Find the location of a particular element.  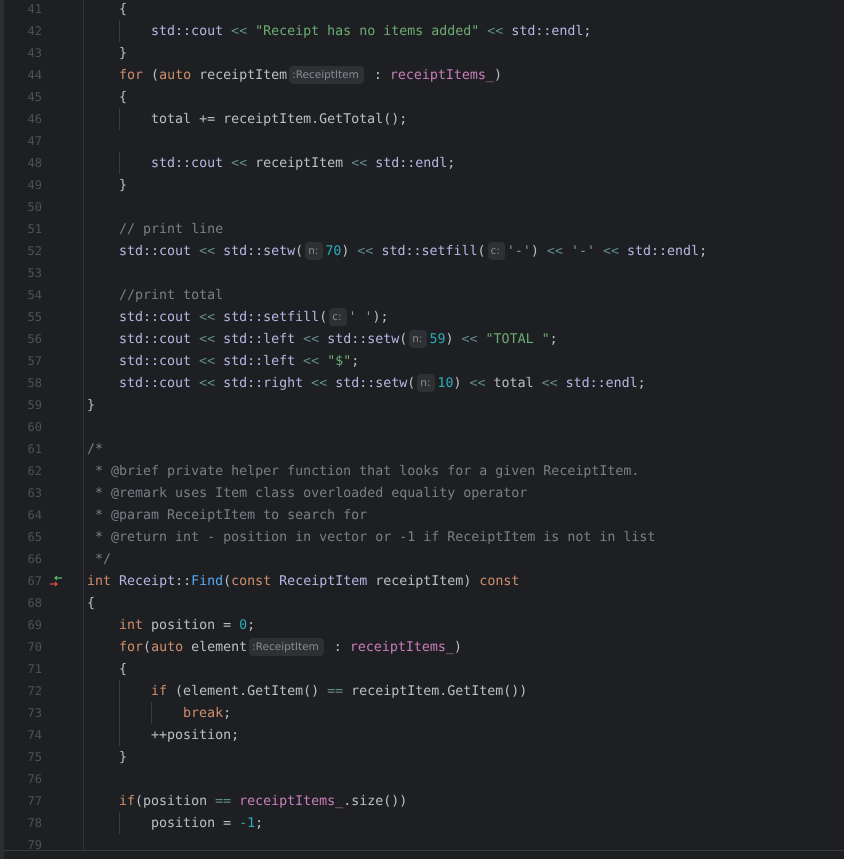

code-text: for(auto element is located at coordinates (183, 647).